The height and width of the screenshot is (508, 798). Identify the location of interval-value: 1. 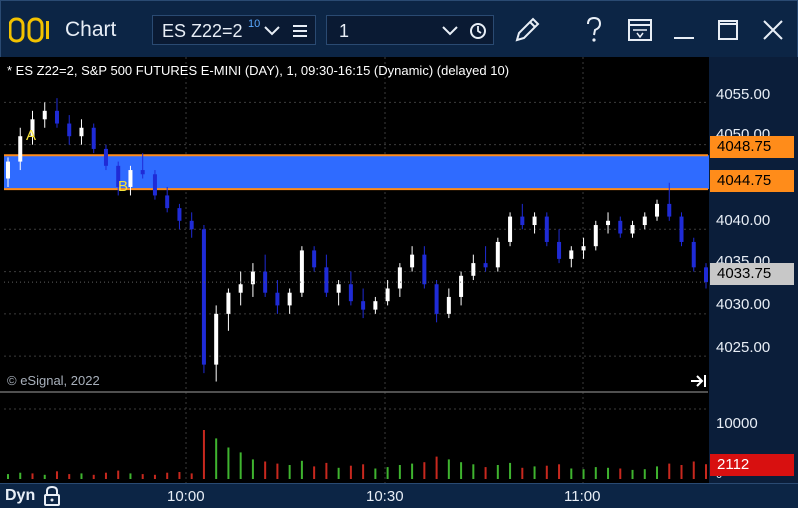
(344, 31).